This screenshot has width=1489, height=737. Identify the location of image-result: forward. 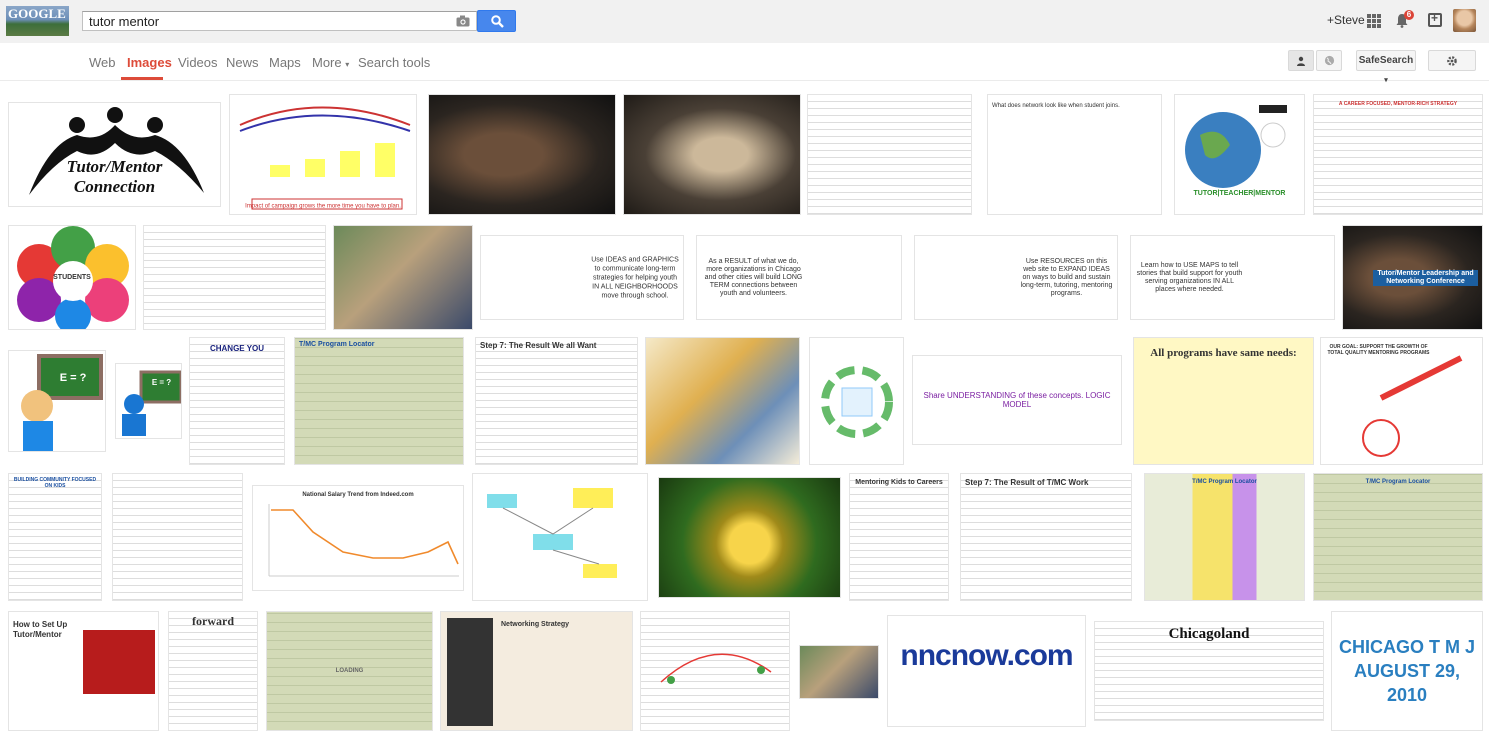
(213, 671).